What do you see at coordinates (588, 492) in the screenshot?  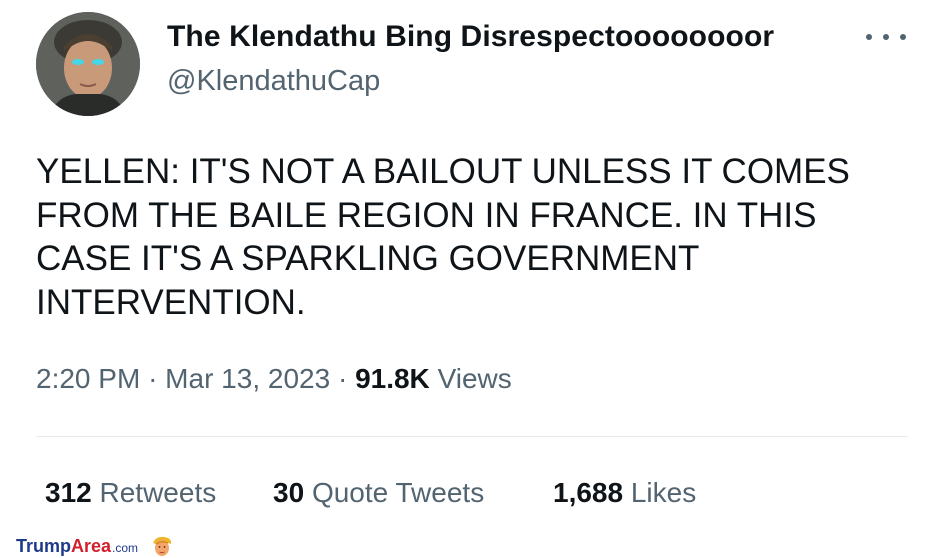 I see `likes-count: 1,688` at bounding box center [588, 492].